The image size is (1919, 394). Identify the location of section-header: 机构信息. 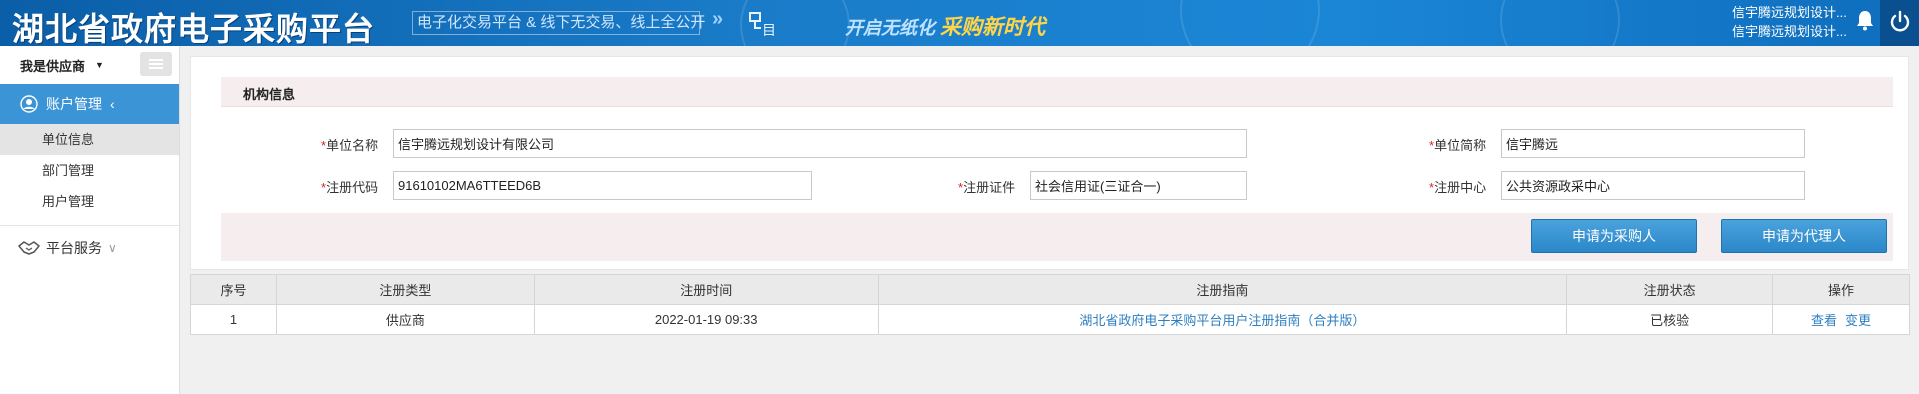
(1057, 92).